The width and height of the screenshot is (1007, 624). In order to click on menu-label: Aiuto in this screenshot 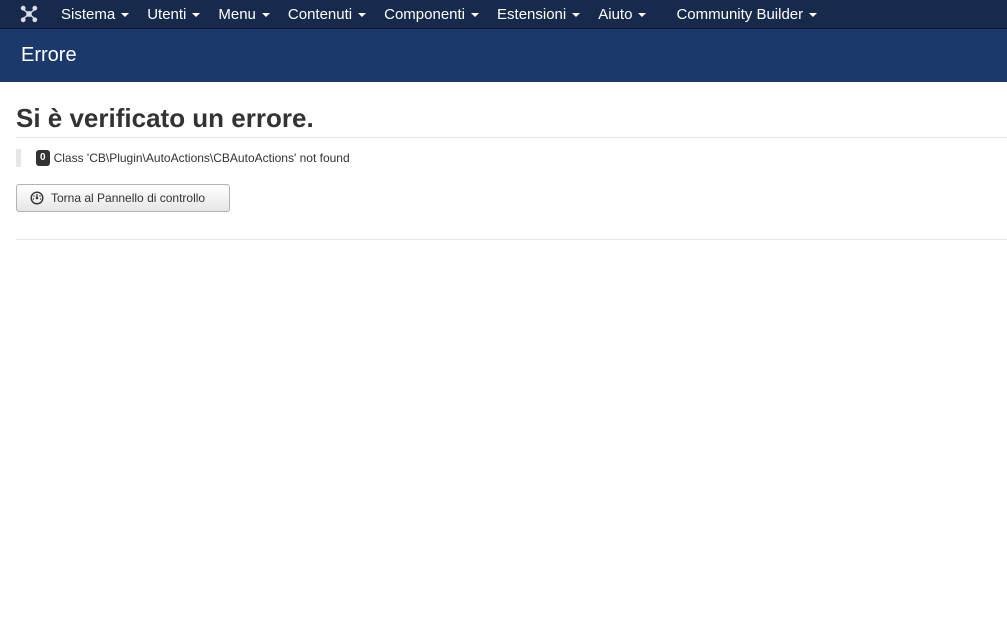, I will do `click(615, 14)`.